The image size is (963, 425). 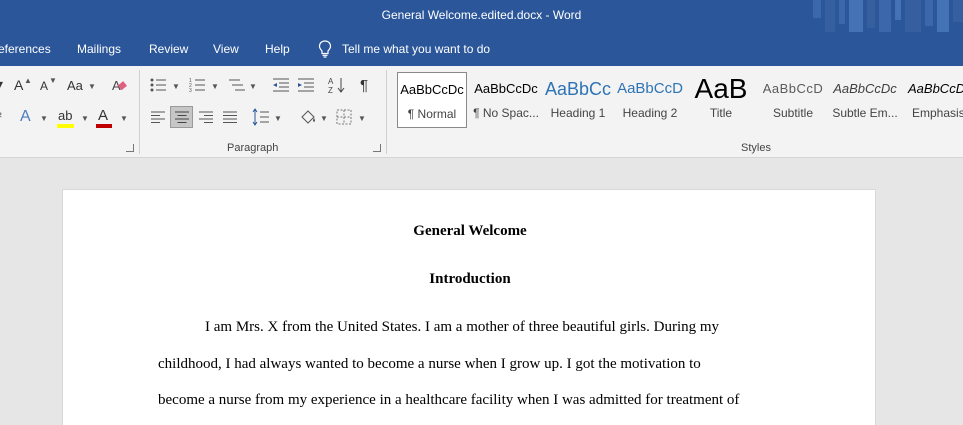 What do you see at coordinates (578, 113) in the screenshot?
I see `style-name: Heading 1` at bounding box center [578, 113].